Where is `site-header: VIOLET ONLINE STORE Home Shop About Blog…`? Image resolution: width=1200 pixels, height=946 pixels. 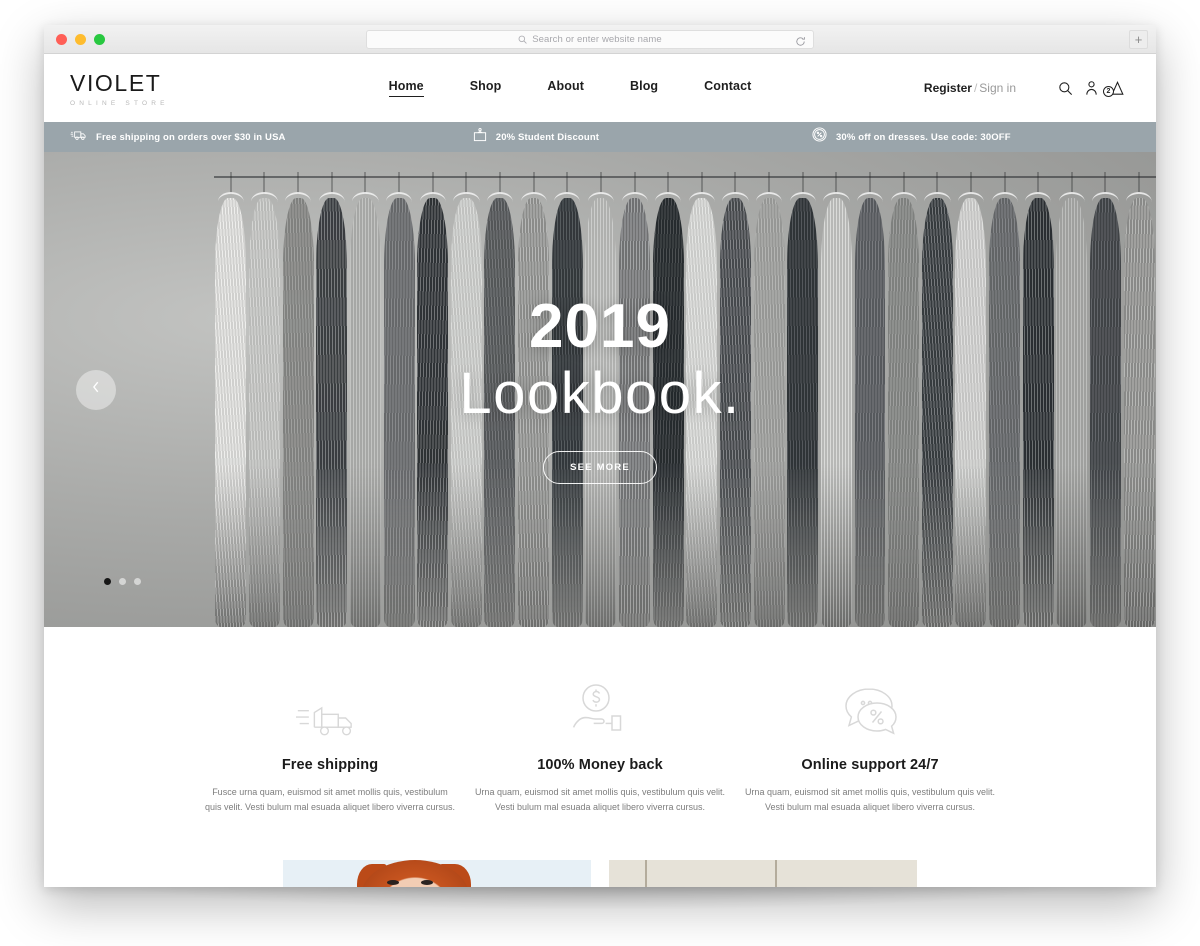 site-header: VIOLET ONLINE STORE Home Shop About Blog… is located at coordinates (600, 88).